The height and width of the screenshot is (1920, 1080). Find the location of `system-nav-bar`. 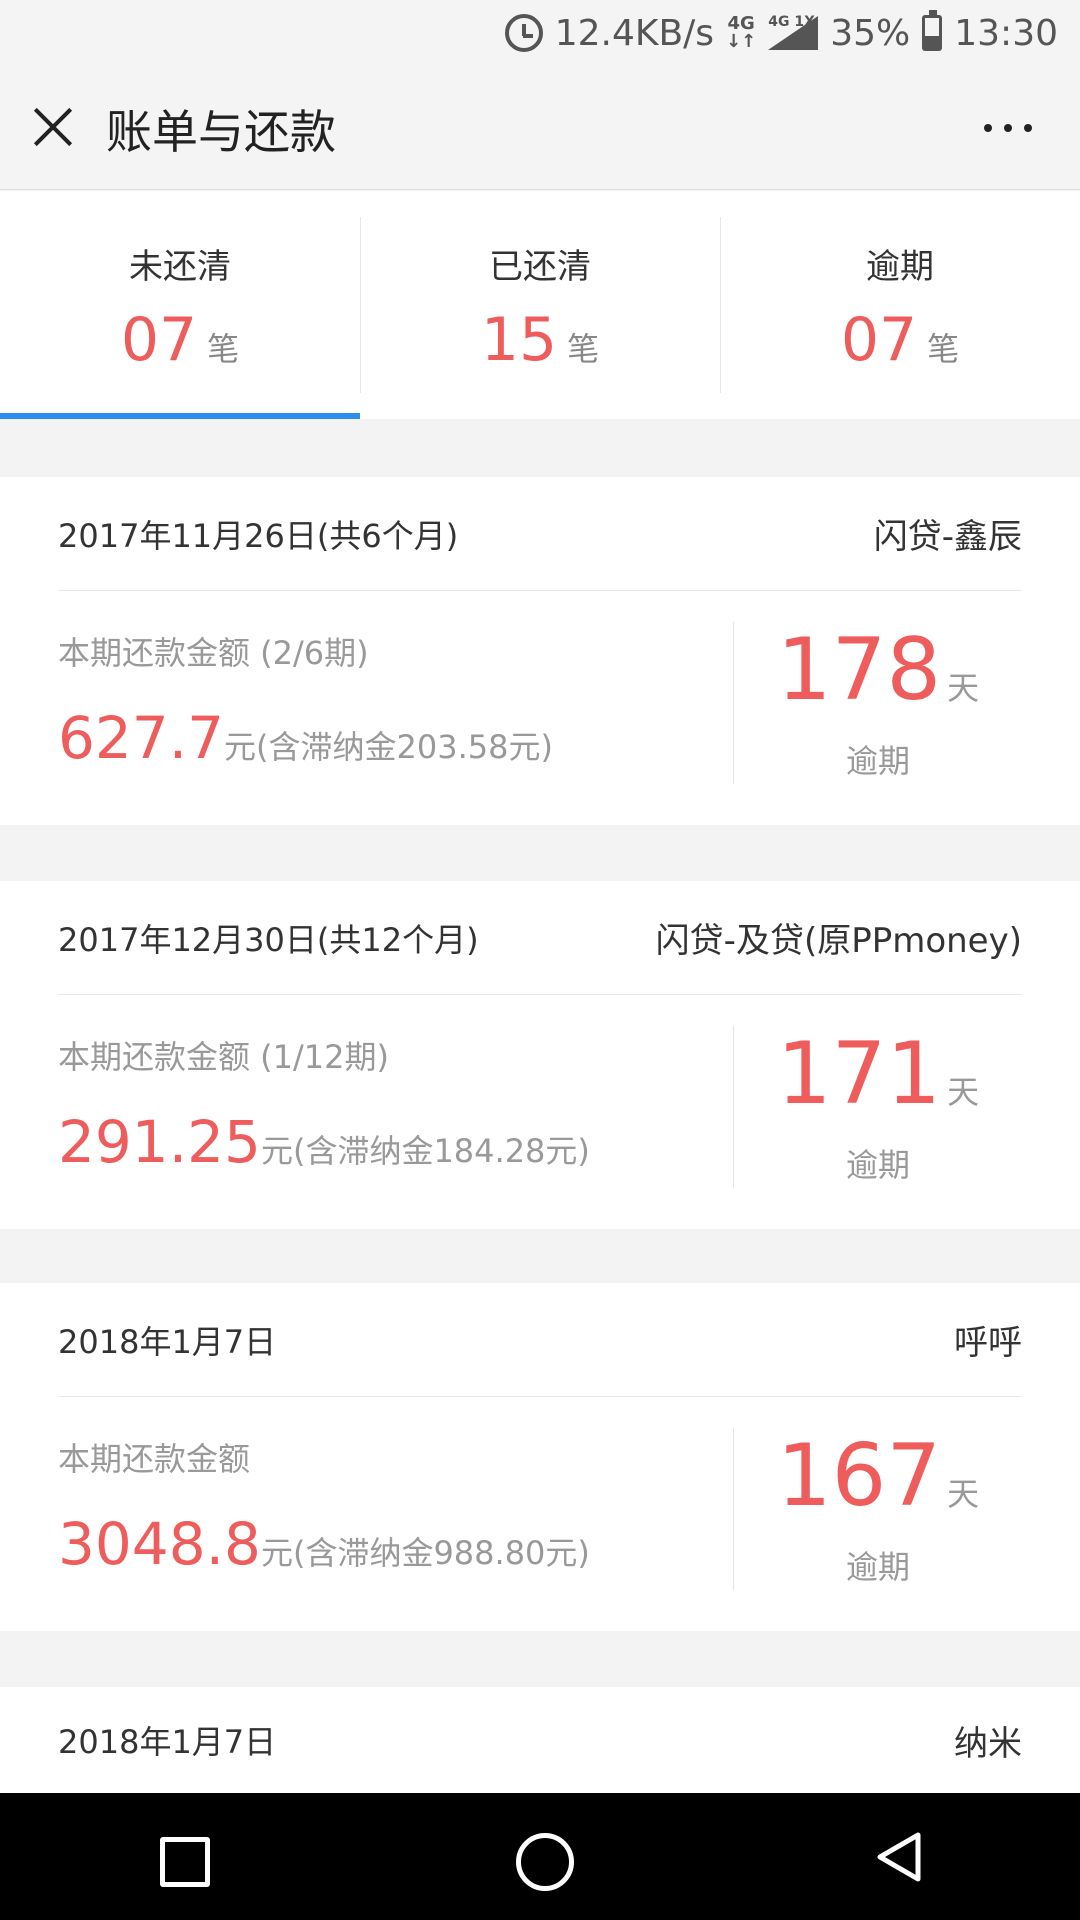

system-nav-bar is located at coordinates (540, 1856).